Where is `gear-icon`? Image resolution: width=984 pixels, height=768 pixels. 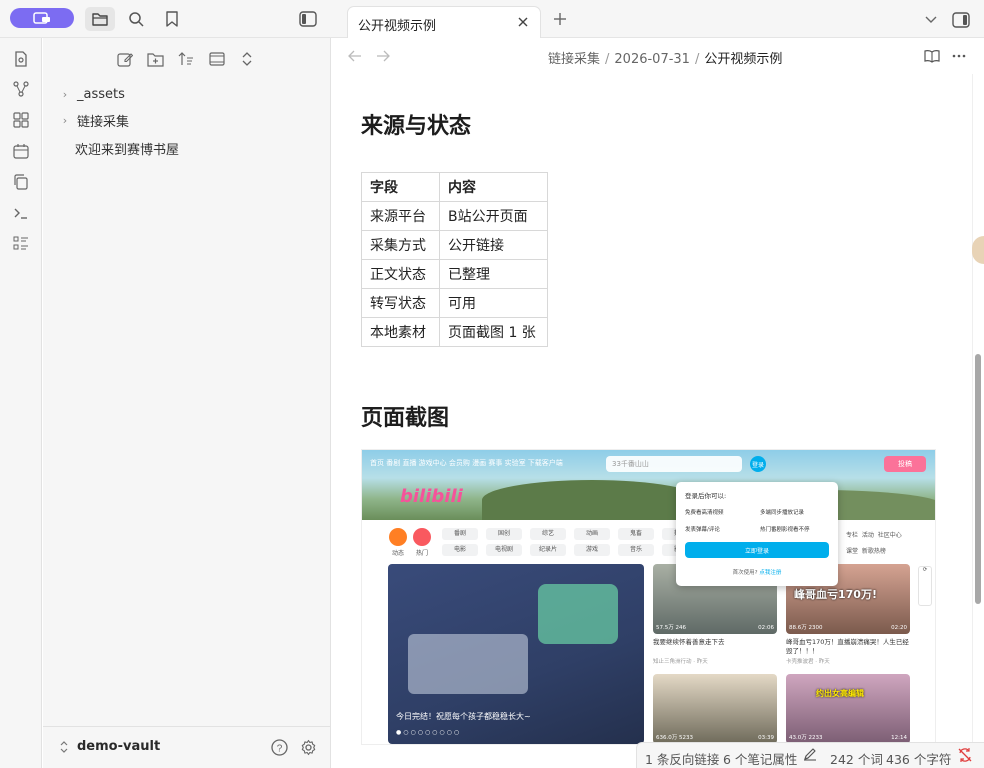 gear-icon is located at coordinates (308, 747).